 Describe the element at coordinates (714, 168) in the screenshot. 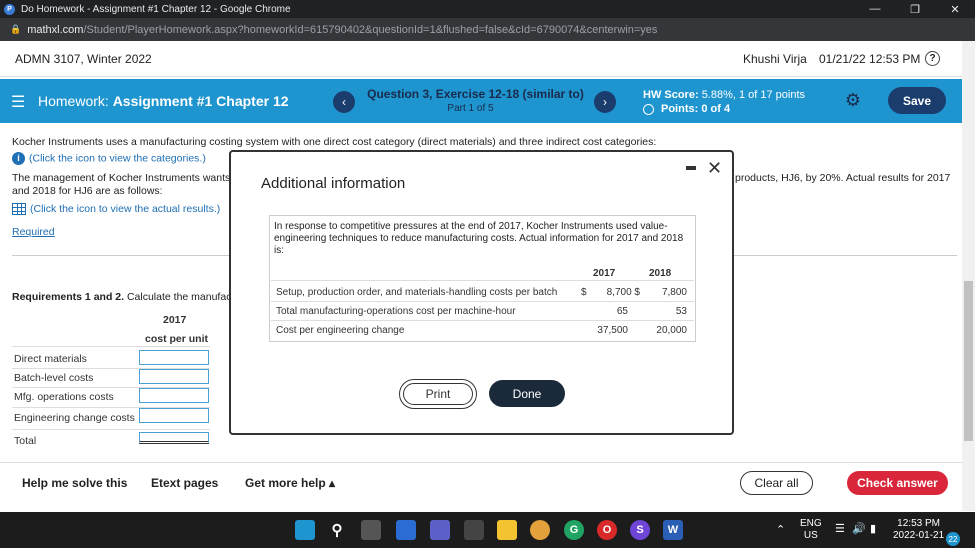

I see `close-icon: ✕` at that location.